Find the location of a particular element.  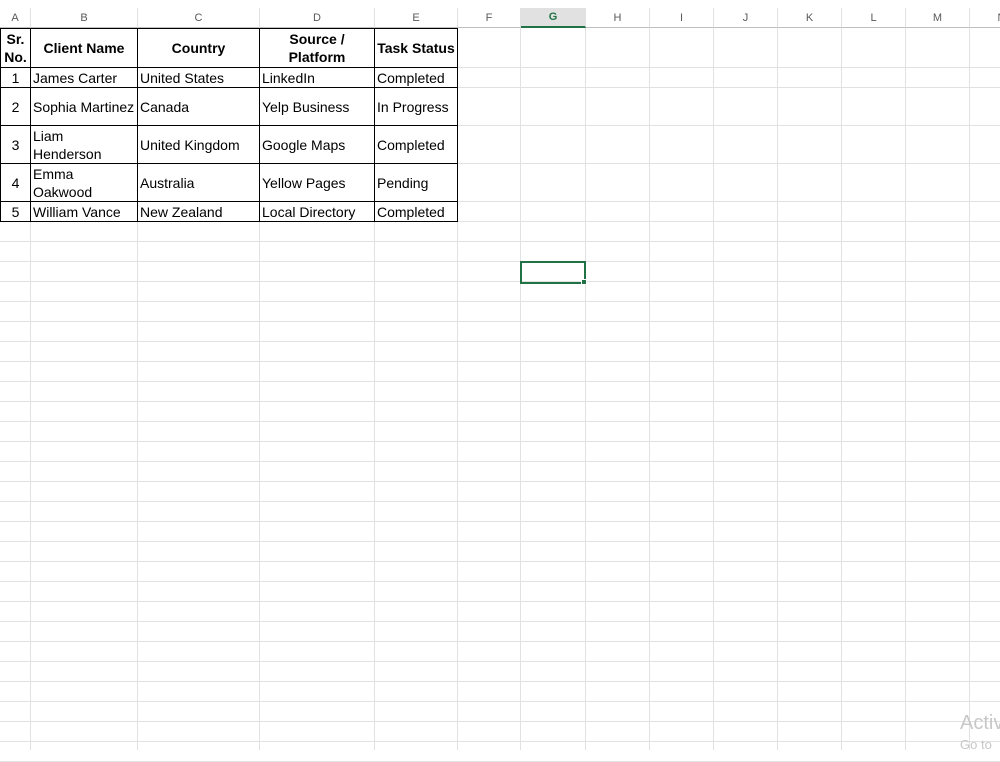

cell-text: 4 is located at coordinates (15, 182).